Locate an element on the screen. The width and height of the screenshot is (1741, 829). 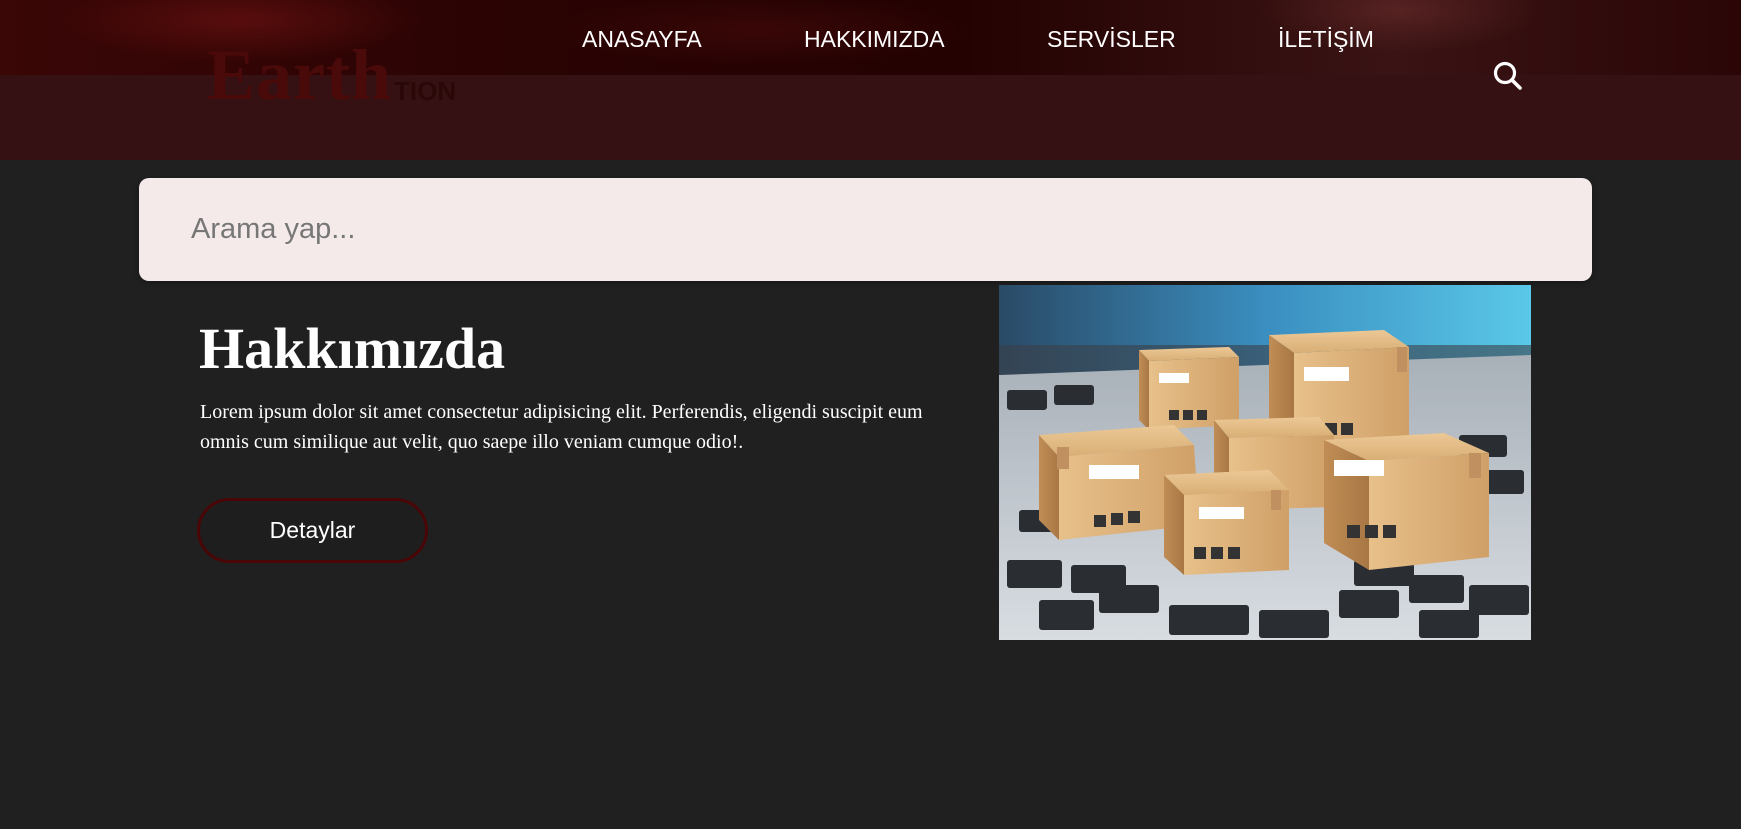
nav-item-servisler: SERVİSLER is located at coordinates (1111, 39).